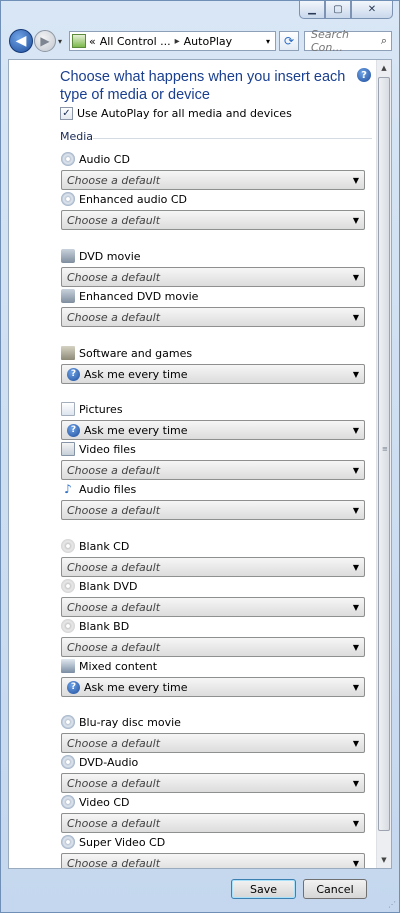 Image resolution: width=400 pixels, height=913 pixels. I want to click on refresh-button: ⟳, so click(289, 41).